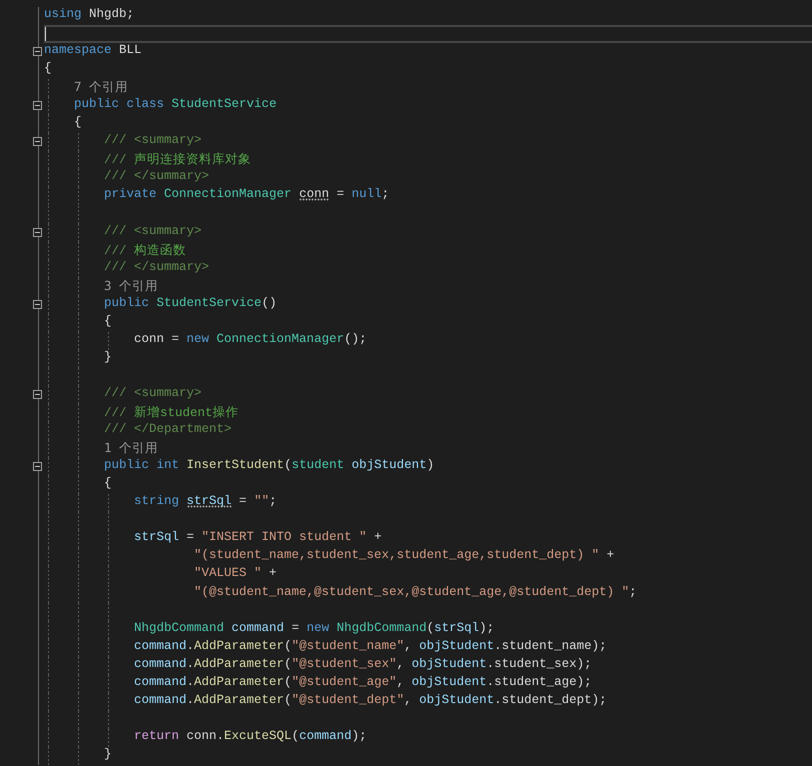 Image resolution: width=812 pixels, height=766 pixels. Describe the element at coordinates (157, 735) in the screenshot. I see `keyword: return` at that location.